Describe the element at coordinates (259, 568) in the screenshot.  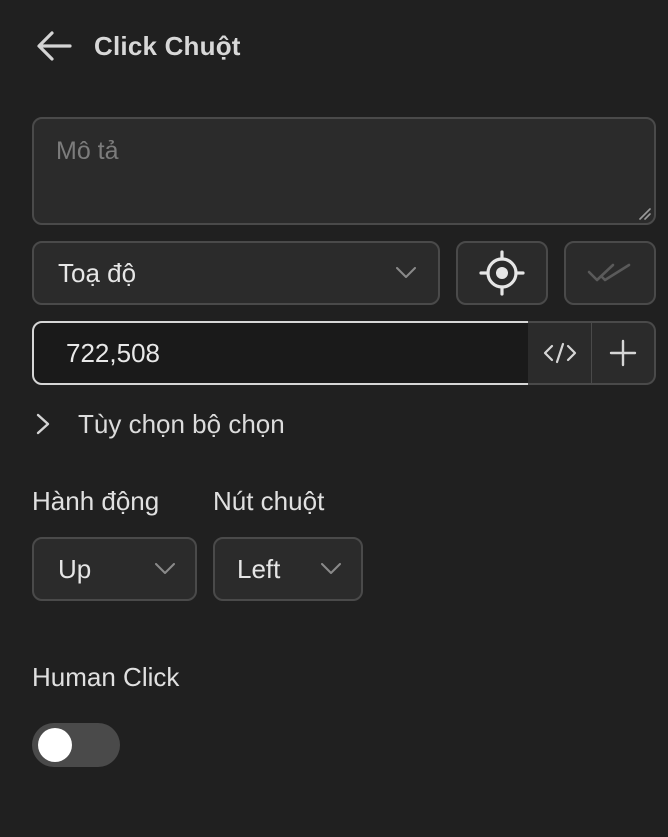
I see `mouse-button-value: Left` at that location.